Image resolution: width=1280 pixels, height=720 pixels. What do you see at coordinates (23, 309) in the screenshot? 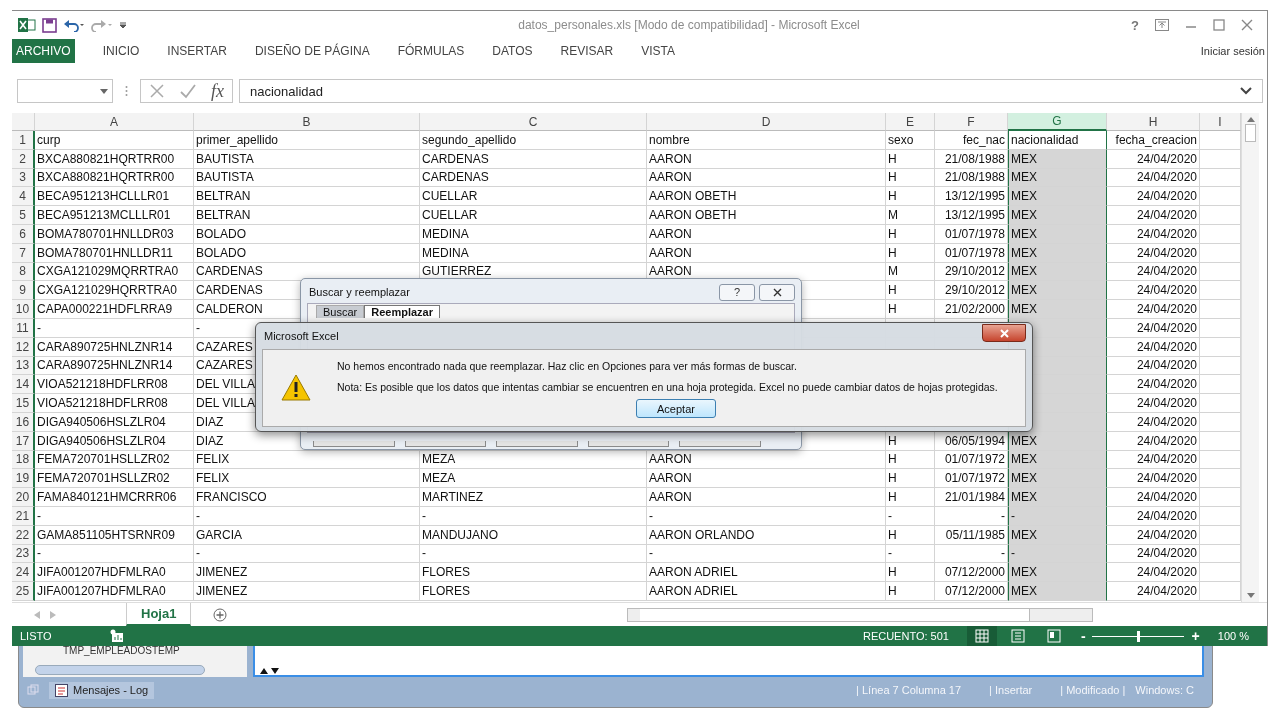
I see `row-header: 10` at bounding box center [23, 309].